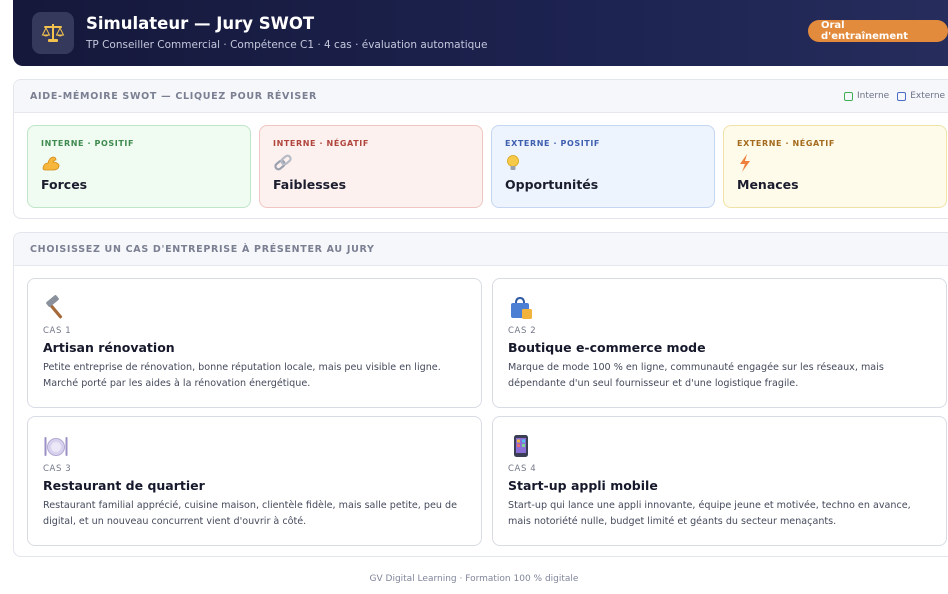  What do you see at coordinates (522, 331) in the screenshot?
I see `case-number: CAS 2` at bounding box center [522, 331].